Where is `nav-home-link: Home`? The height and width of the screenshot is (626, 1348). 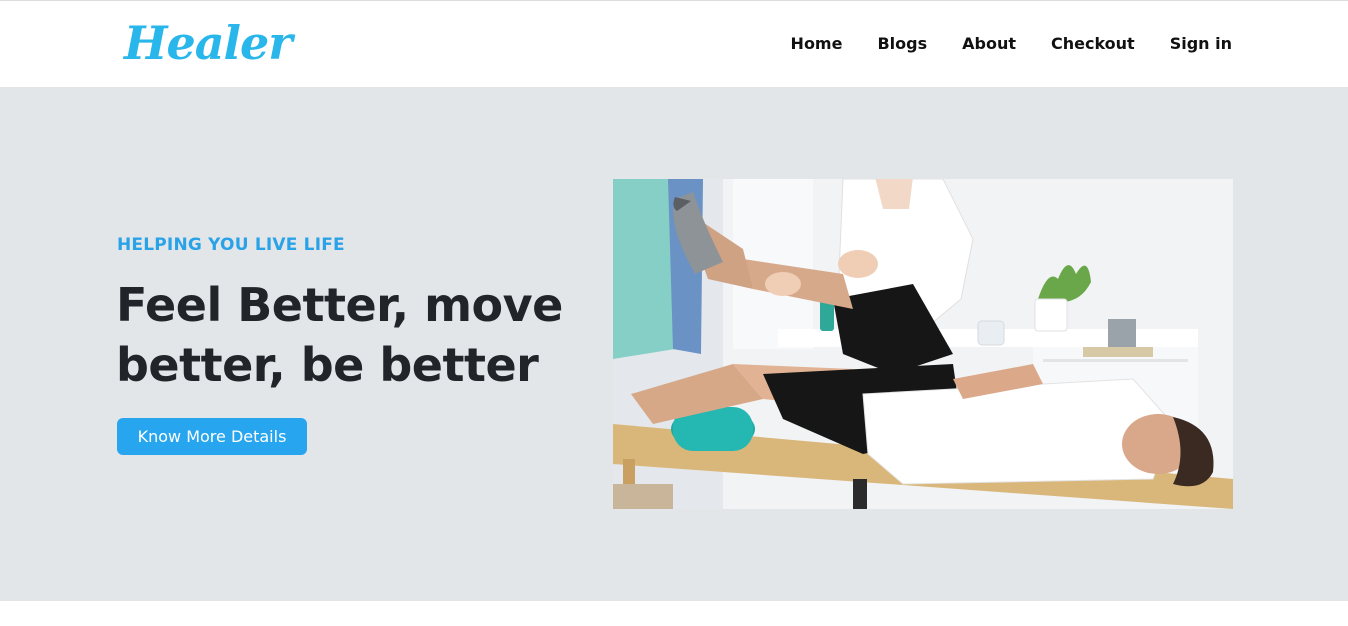 nav-home-link: Home is located at coordinates (817, 44).